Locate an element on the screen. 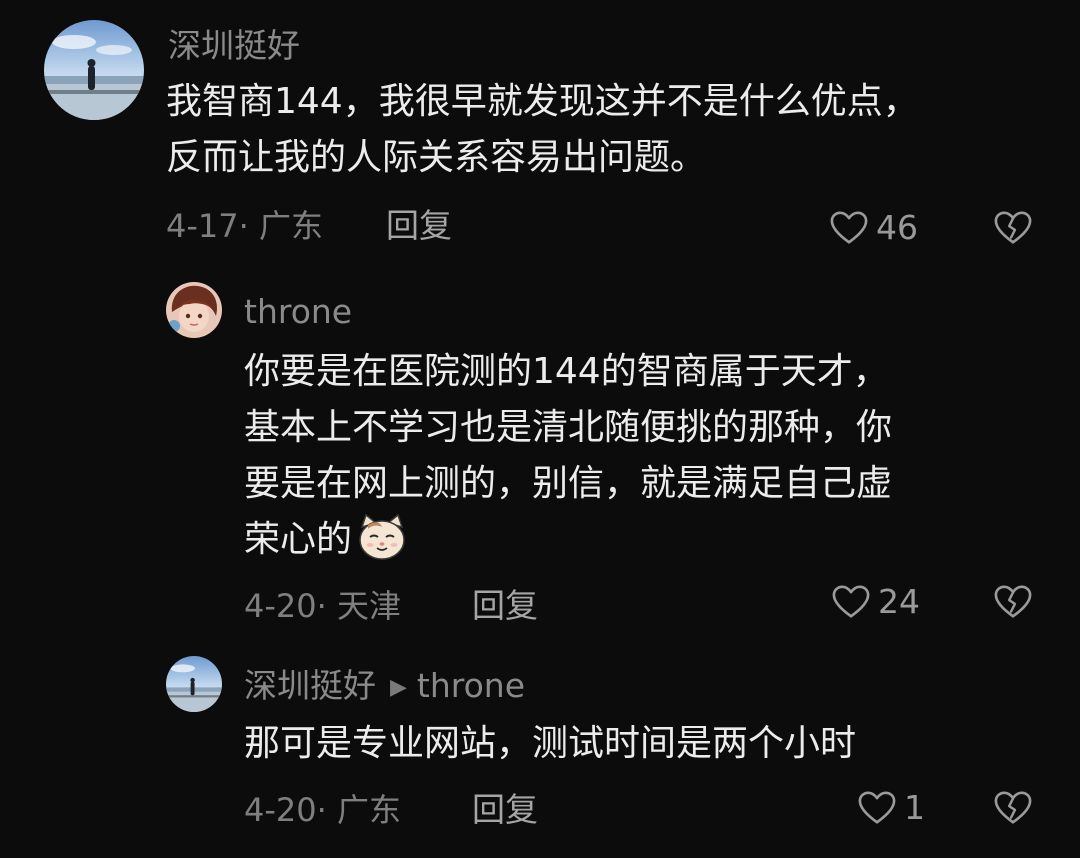 This screenshot has height=858, width=1080. comment-date-location: 4-17· 广东 is located at coordinates (244, 226).